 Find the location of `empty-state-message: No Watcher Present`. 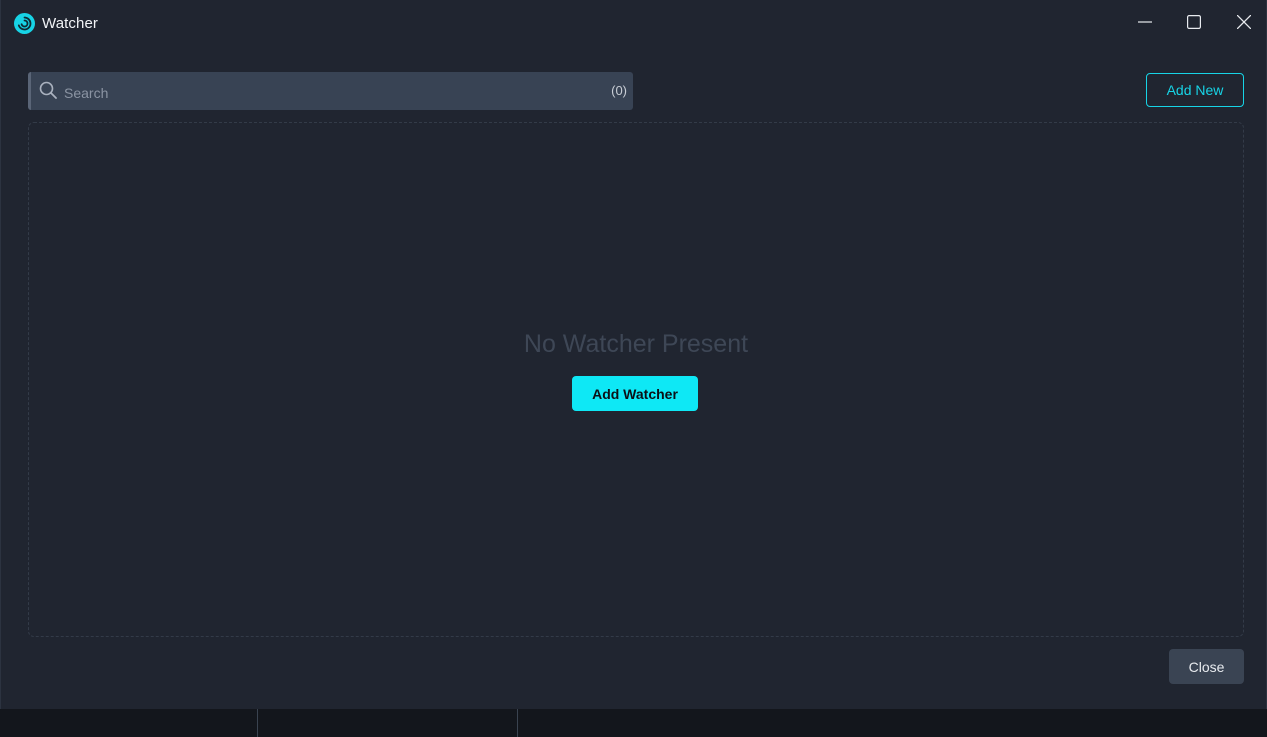

empty-state-message: No Watcher Present is located at coordinates (636, 344).